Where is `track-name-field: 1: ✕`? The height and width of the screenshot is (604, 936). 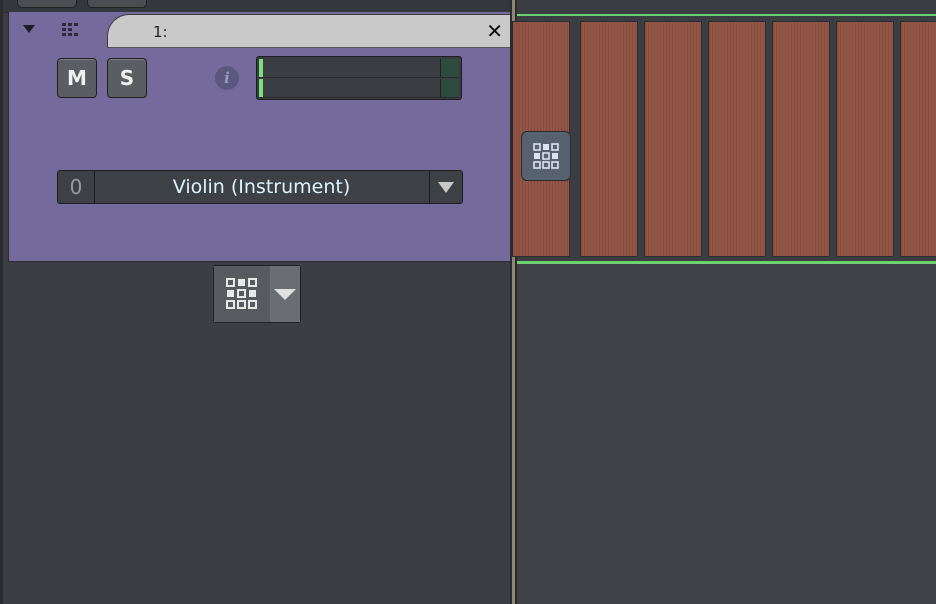 track-name-field: 1: ✕ is located at coordinates (310, 31).